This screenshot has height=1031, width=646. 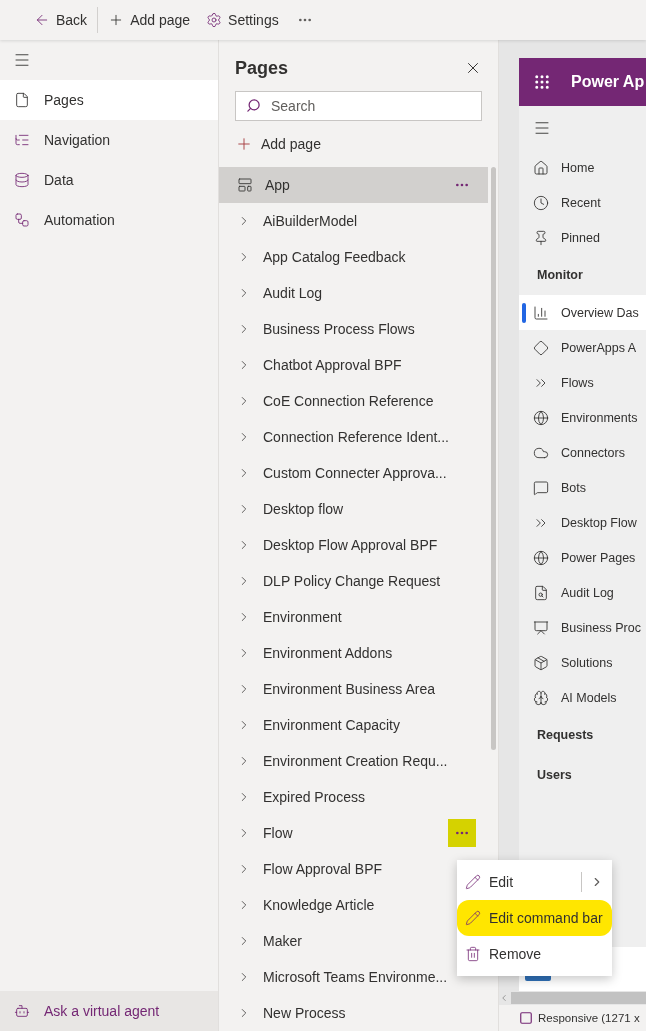 I want to click on screen-icon, so click(x=541, y=627).